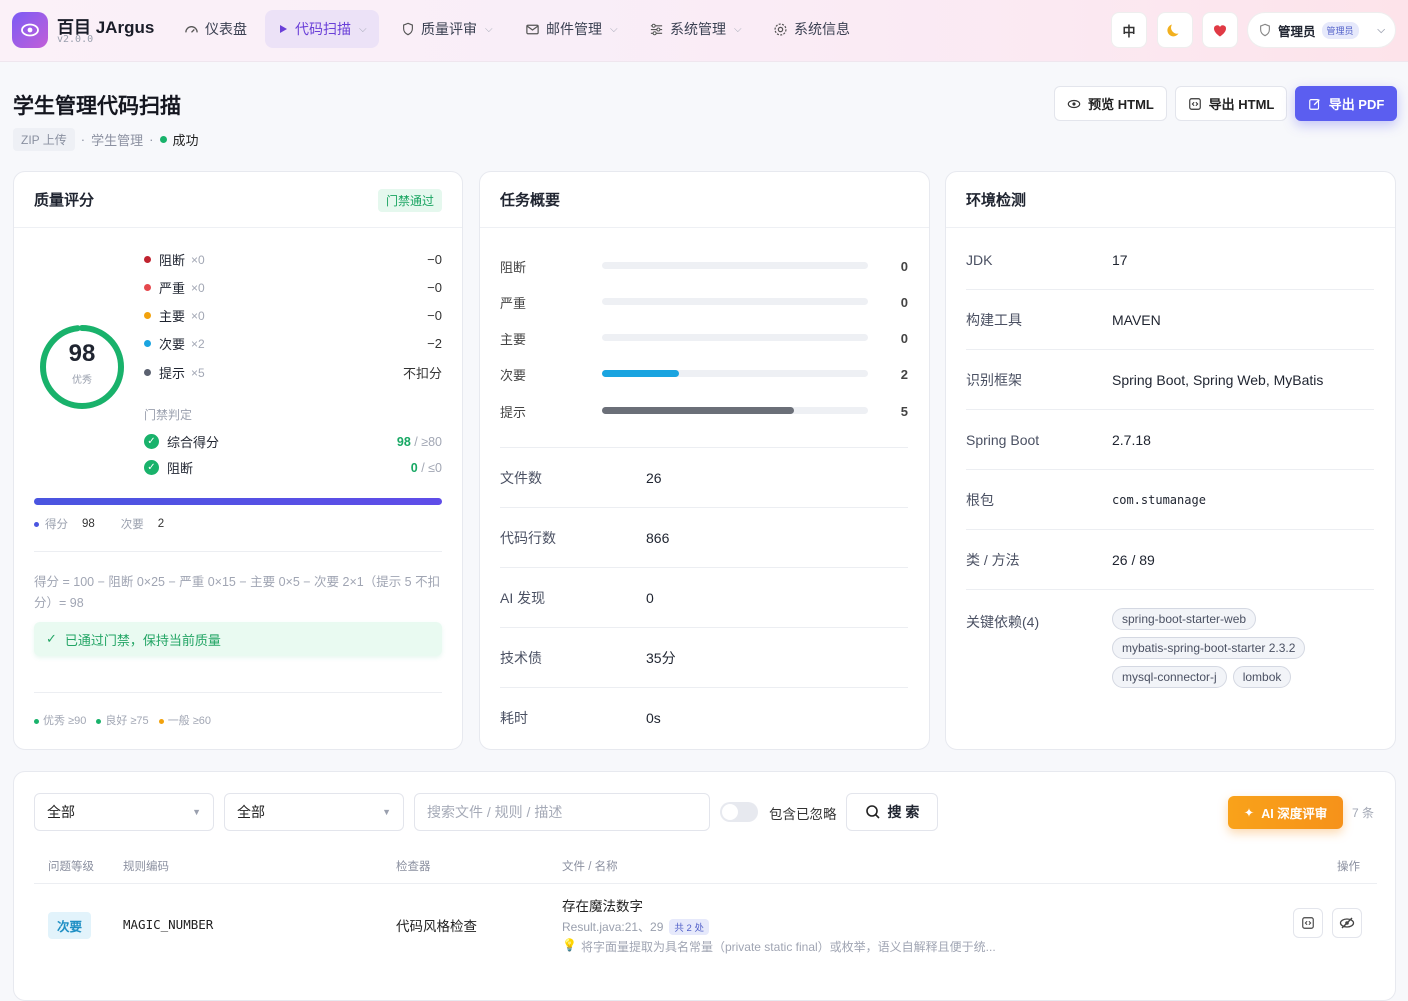  I want to click on grade-legend: 优秀 ≥90 良好 ≥75 一般 ≥60, so click(122, 720).